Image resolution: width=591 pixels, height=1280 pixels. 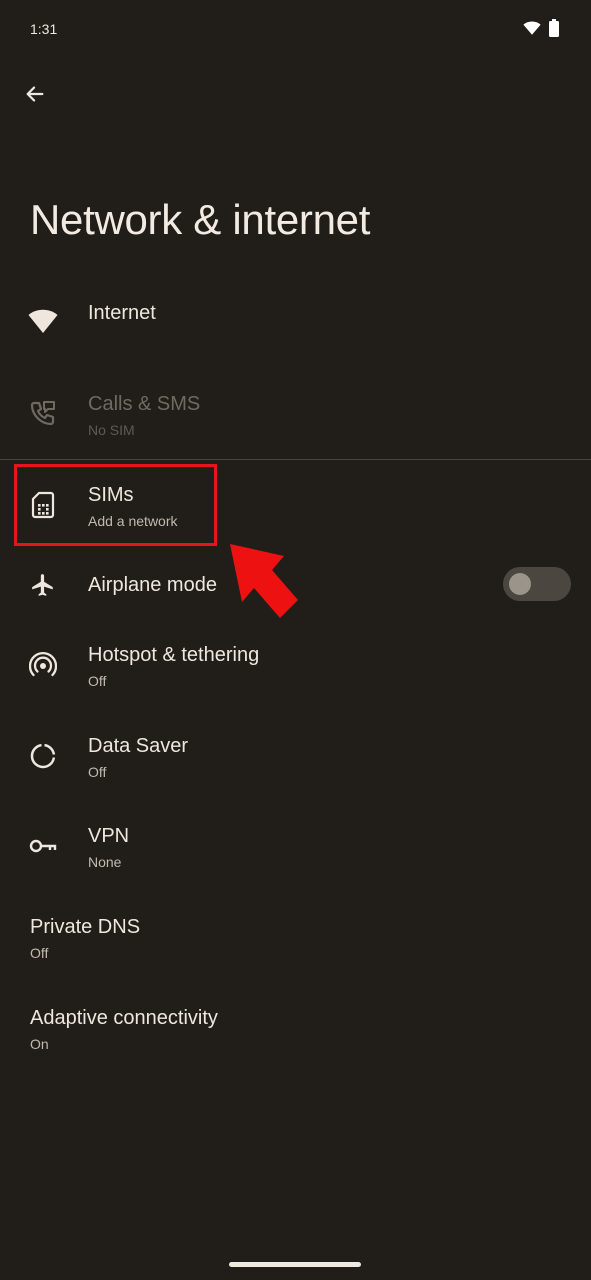 I want to click on settings-item-calls-sms: Calls & SMS No SIM, so click(x=295, y=413).